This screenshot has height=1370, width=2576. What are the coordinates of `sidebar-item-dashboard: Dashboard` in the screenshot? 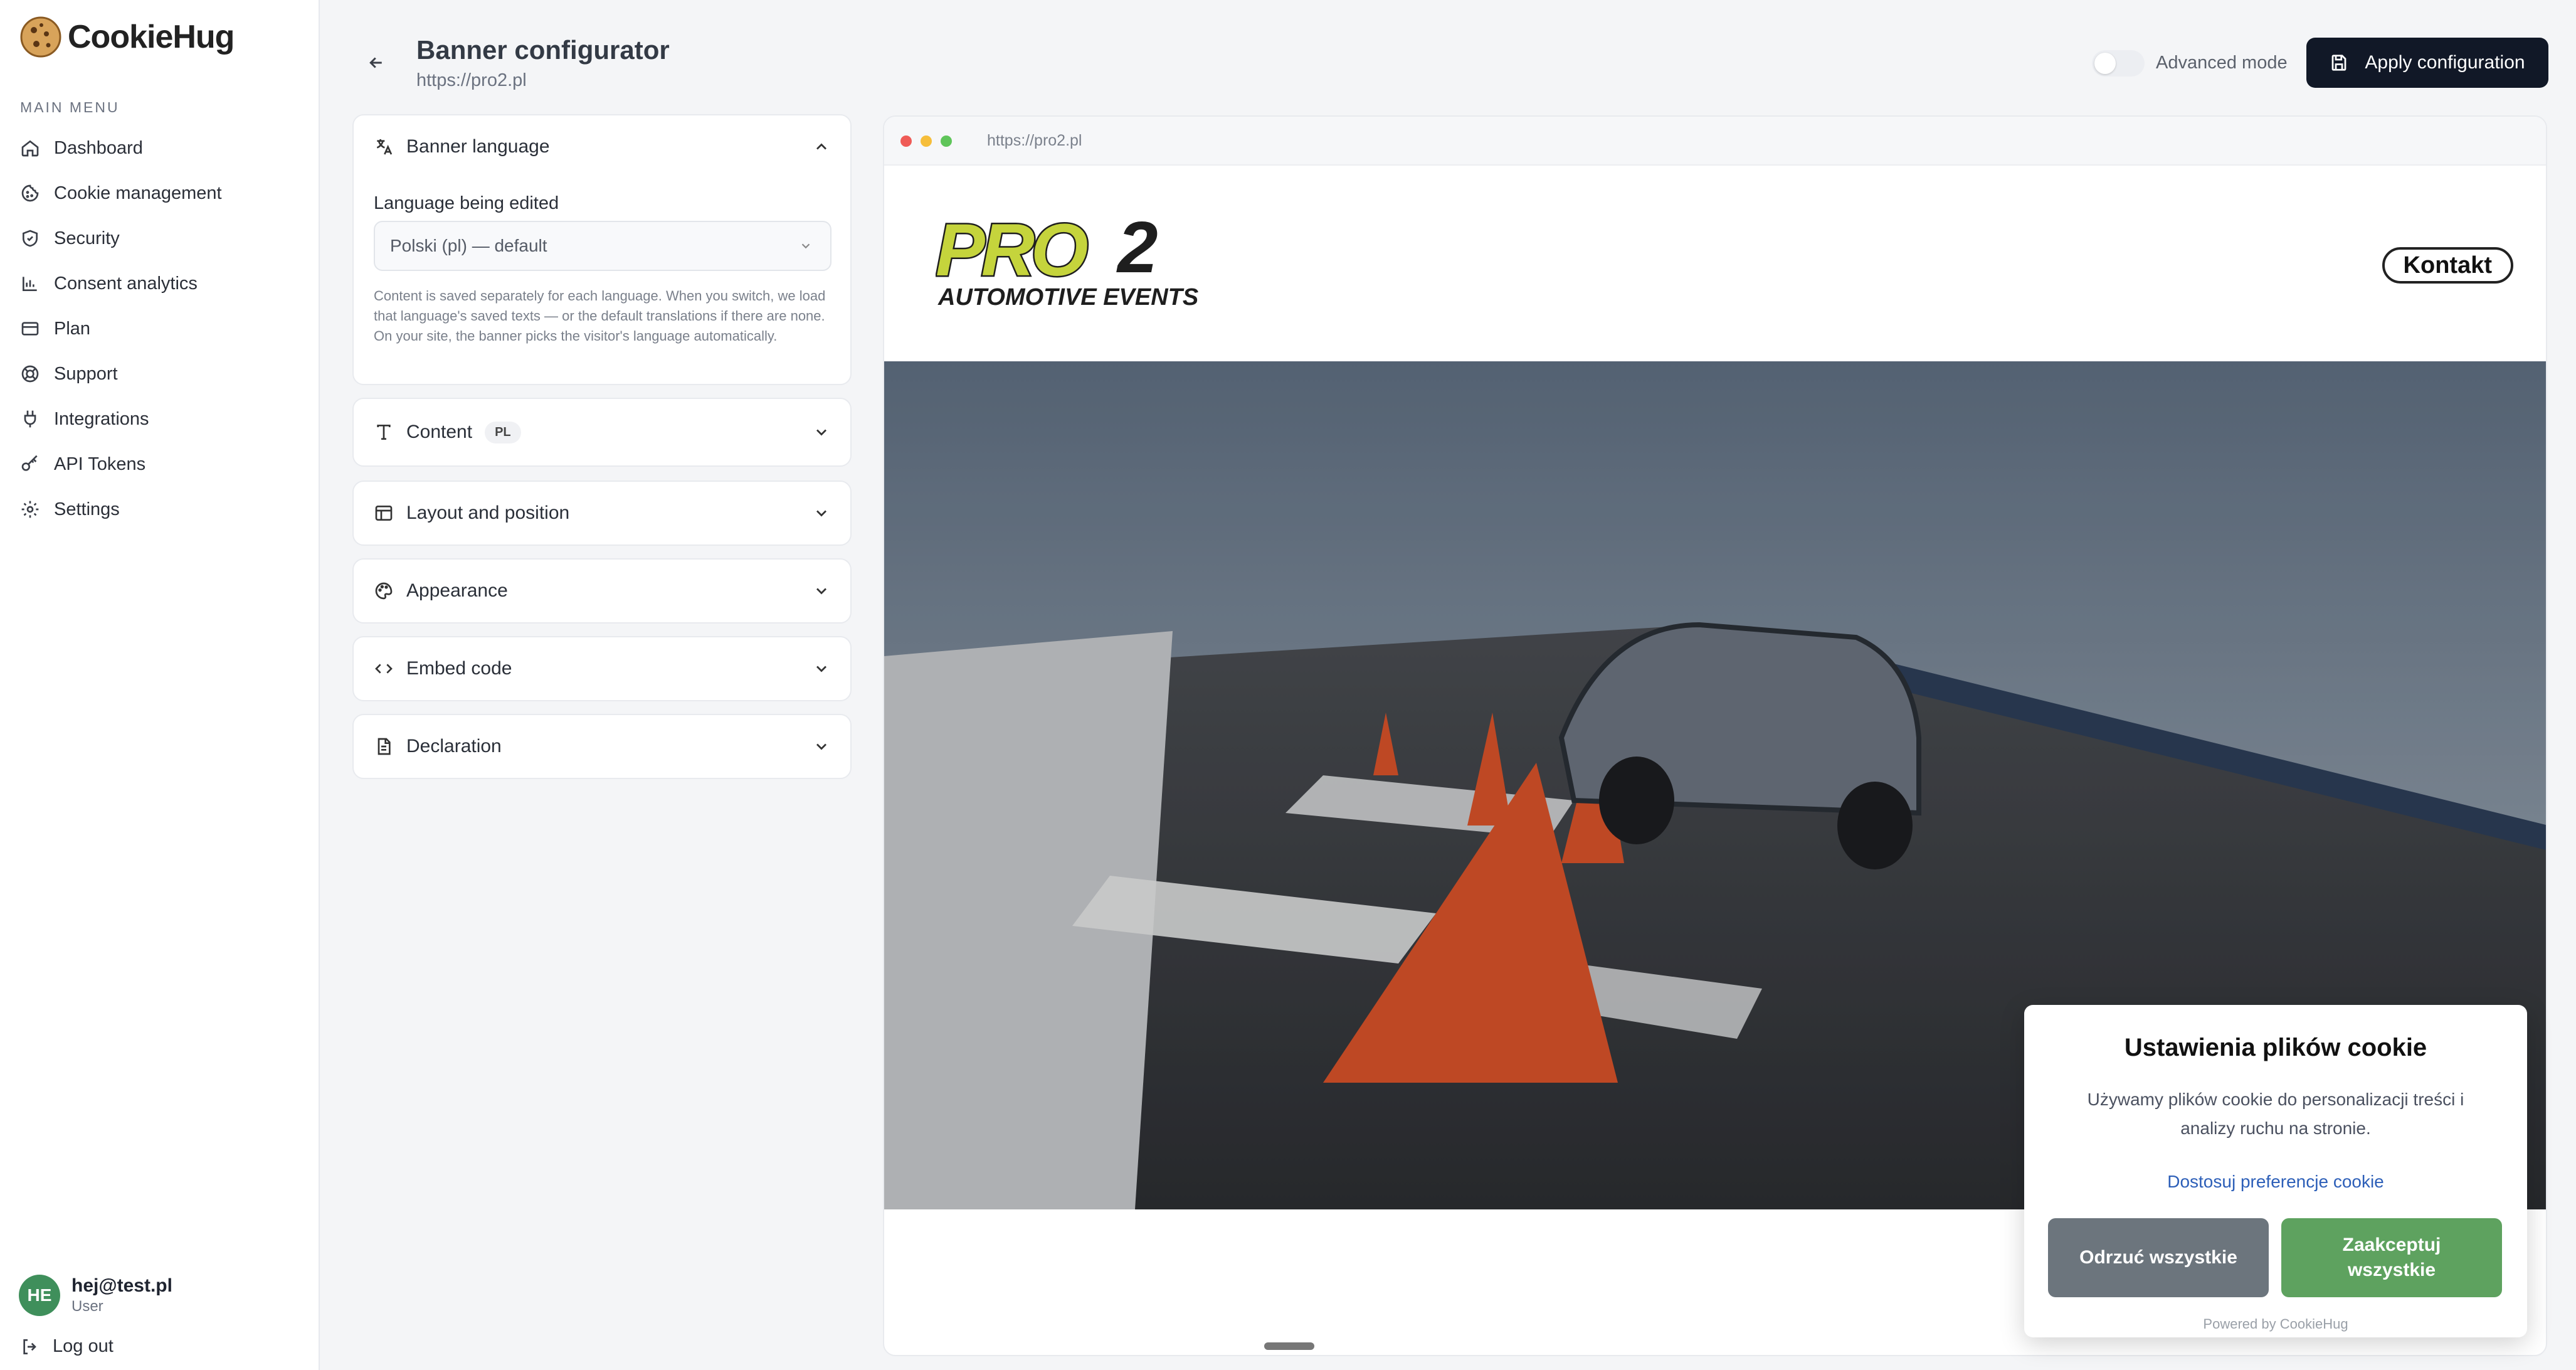 It's located at (160, 148).